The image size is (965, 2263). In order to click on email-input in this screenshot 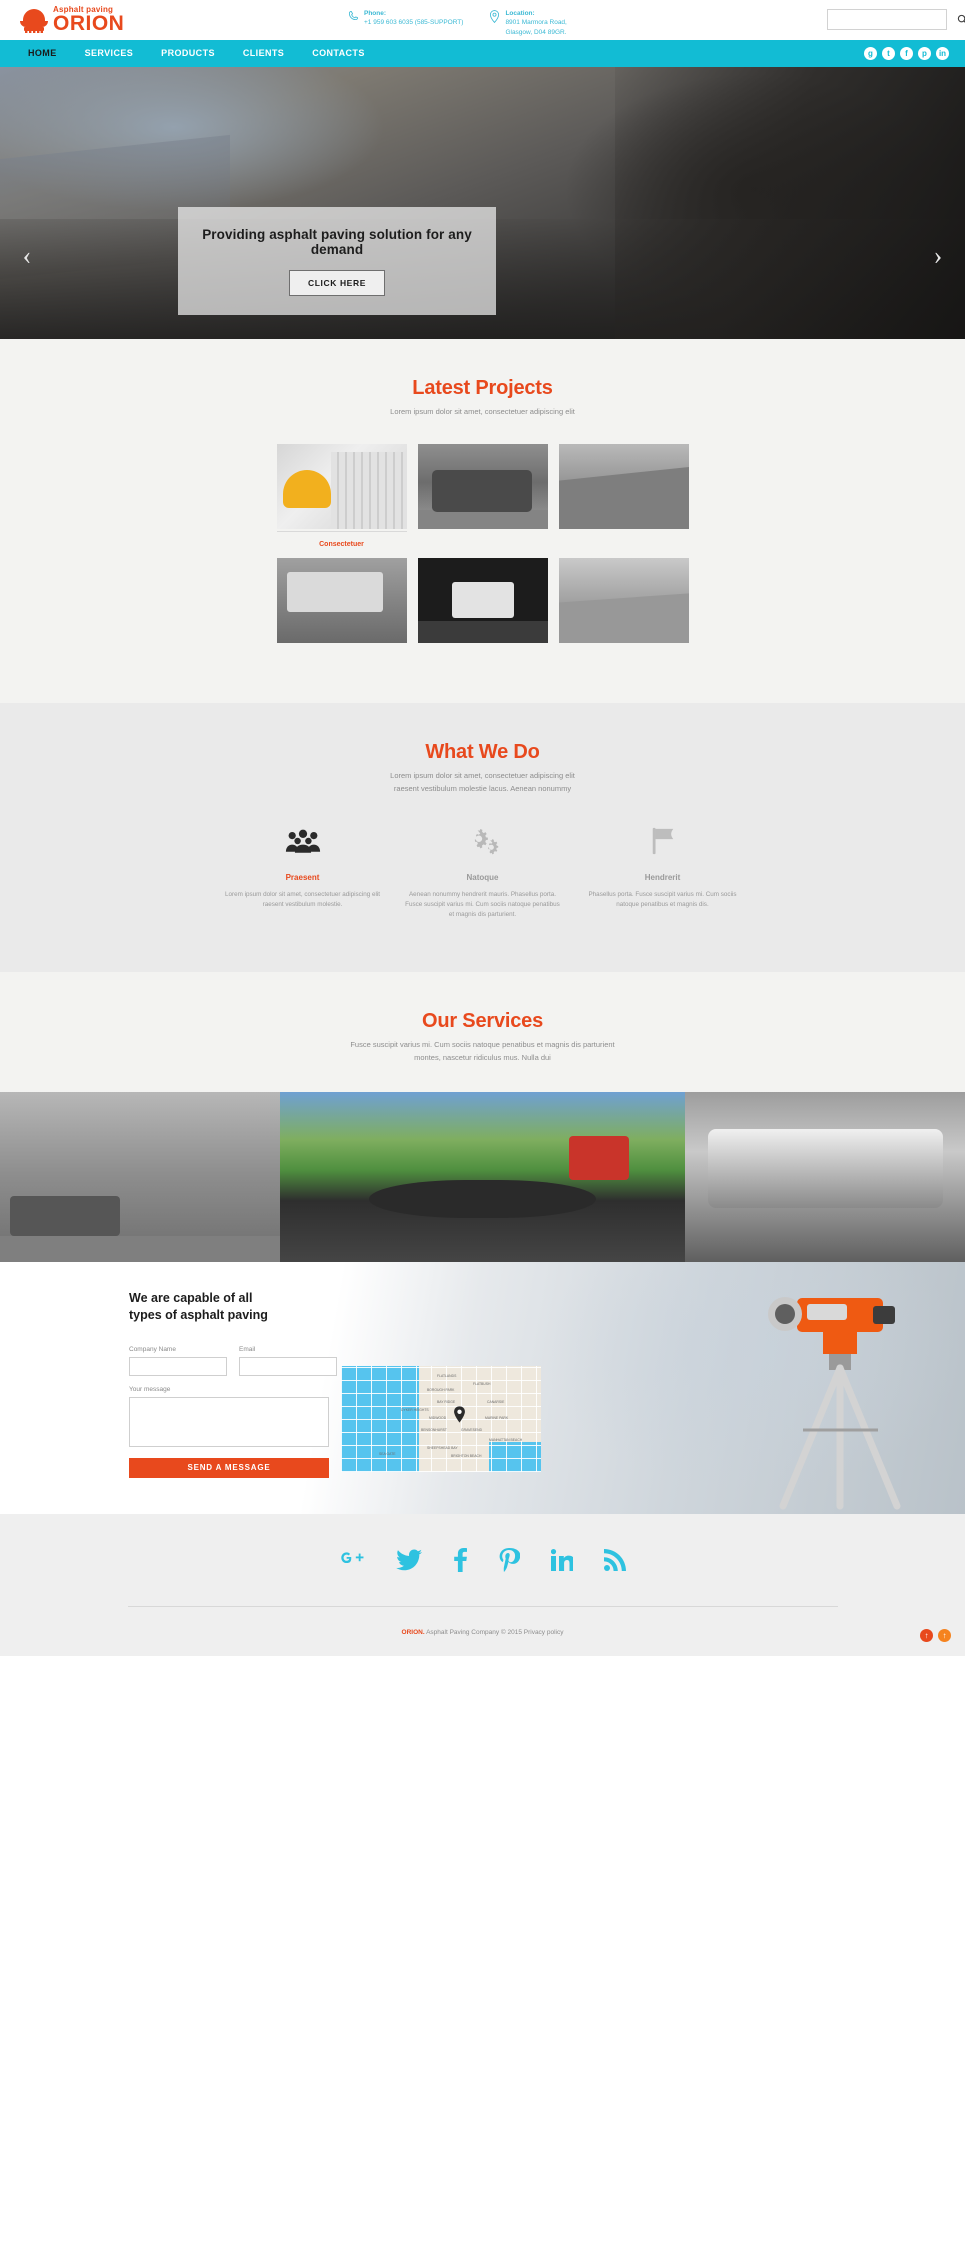, I will do `click(288, 1366)`.